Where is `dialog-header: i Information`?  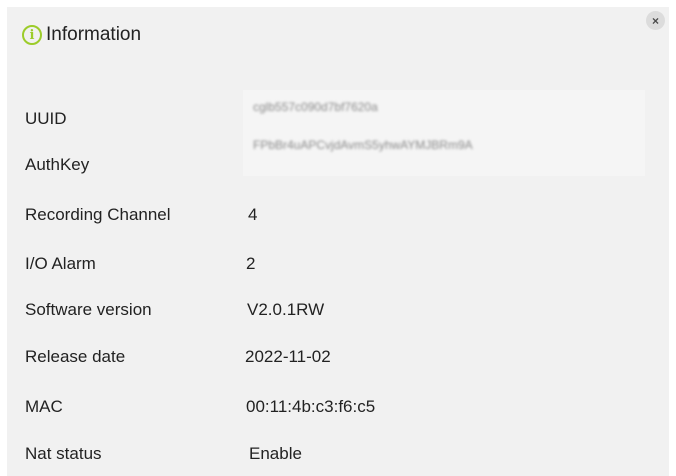
dialog-header: i Information is located at coordinates (81, 35).